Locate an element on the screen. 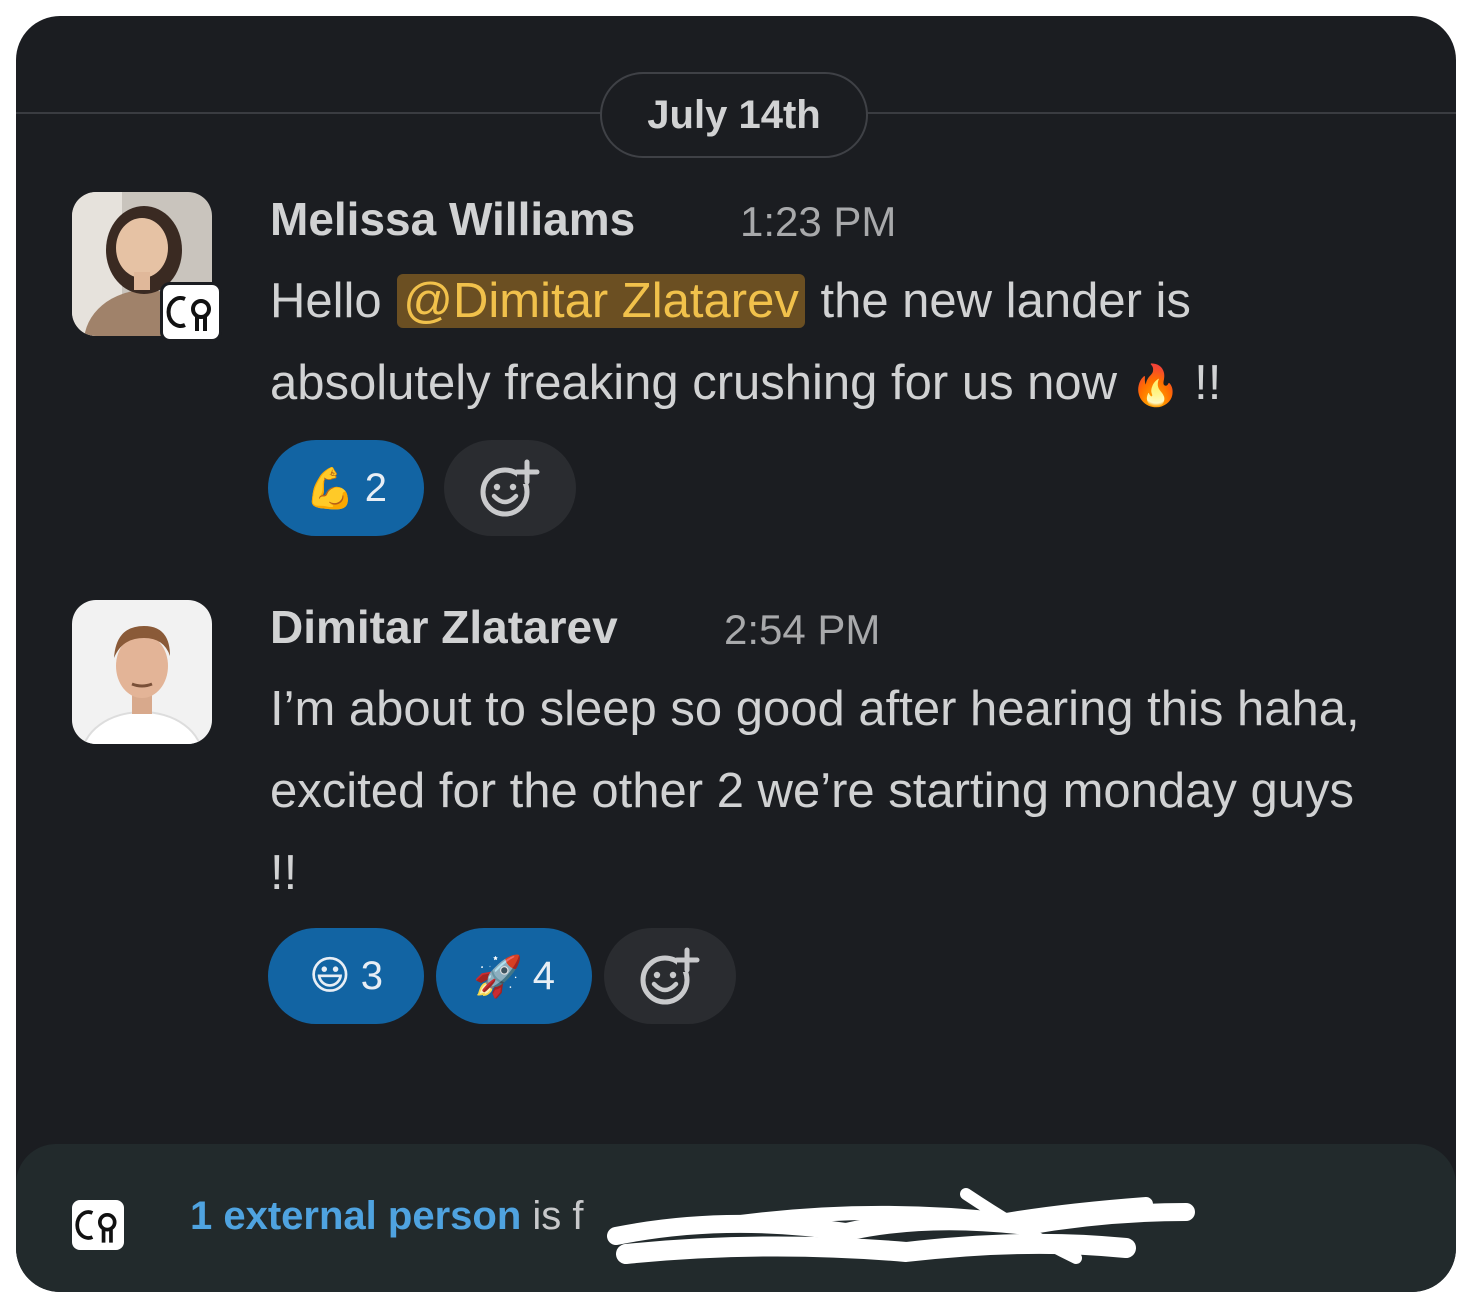 This screenshot has width=1472, height=1308. reaction-flexed-biceps: 💪 2 is located at coordinates (346, 488).